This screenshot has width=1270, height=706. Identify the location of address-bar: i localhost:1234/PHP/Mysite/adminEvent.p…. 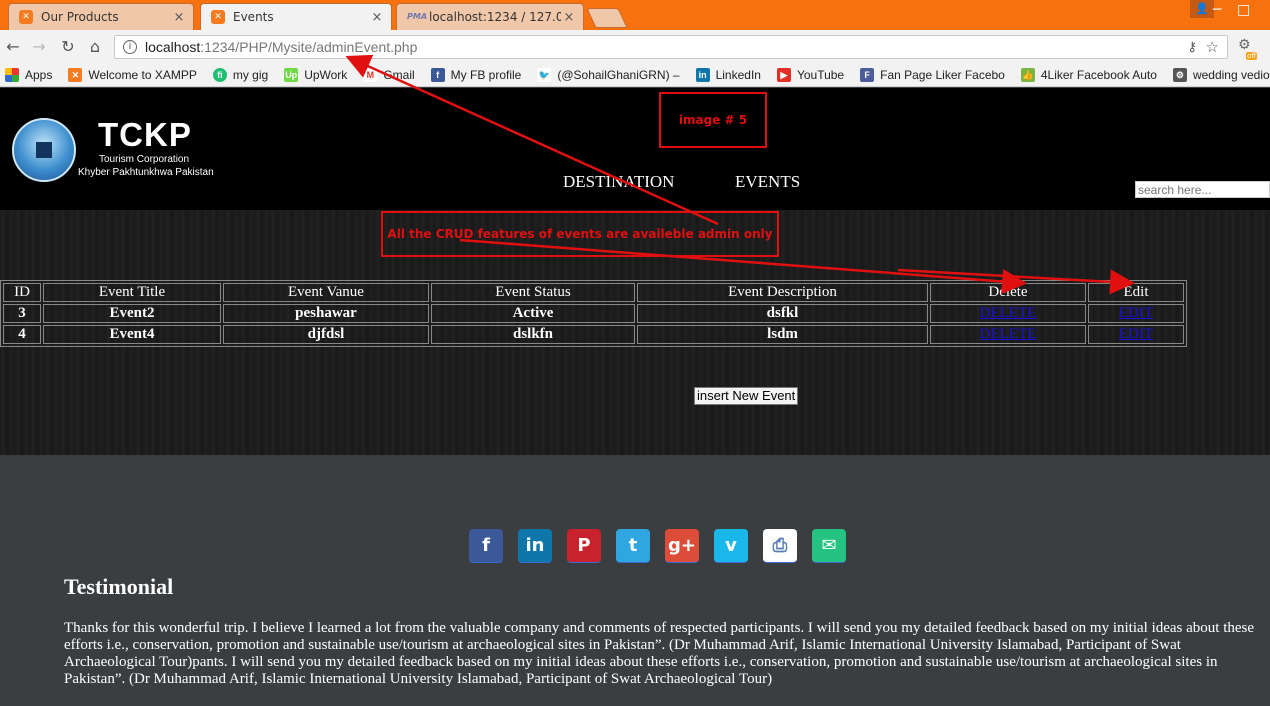
(671, 47).